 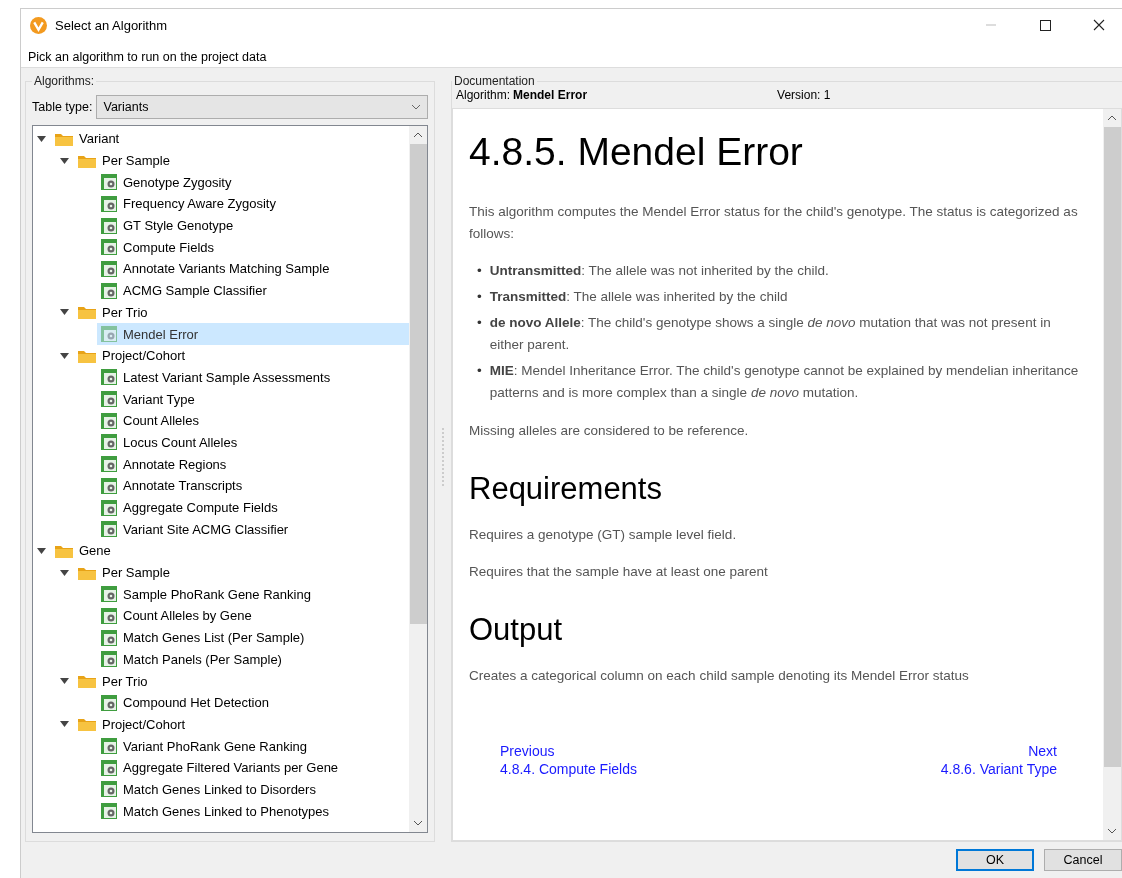 I want to click on tree-item: Count Alleles by Gene, so click(x=253, y=616).